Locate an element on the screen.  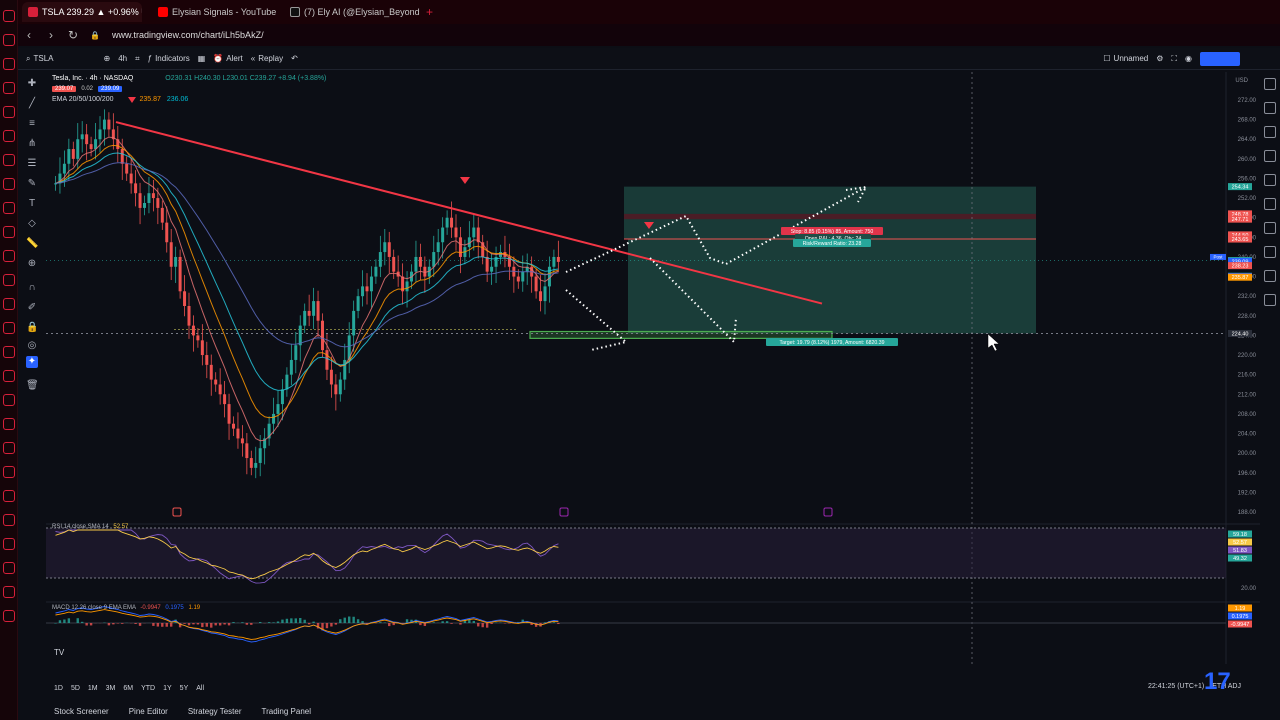
templates-icon: ▦ is located at coordinates (202, 58).